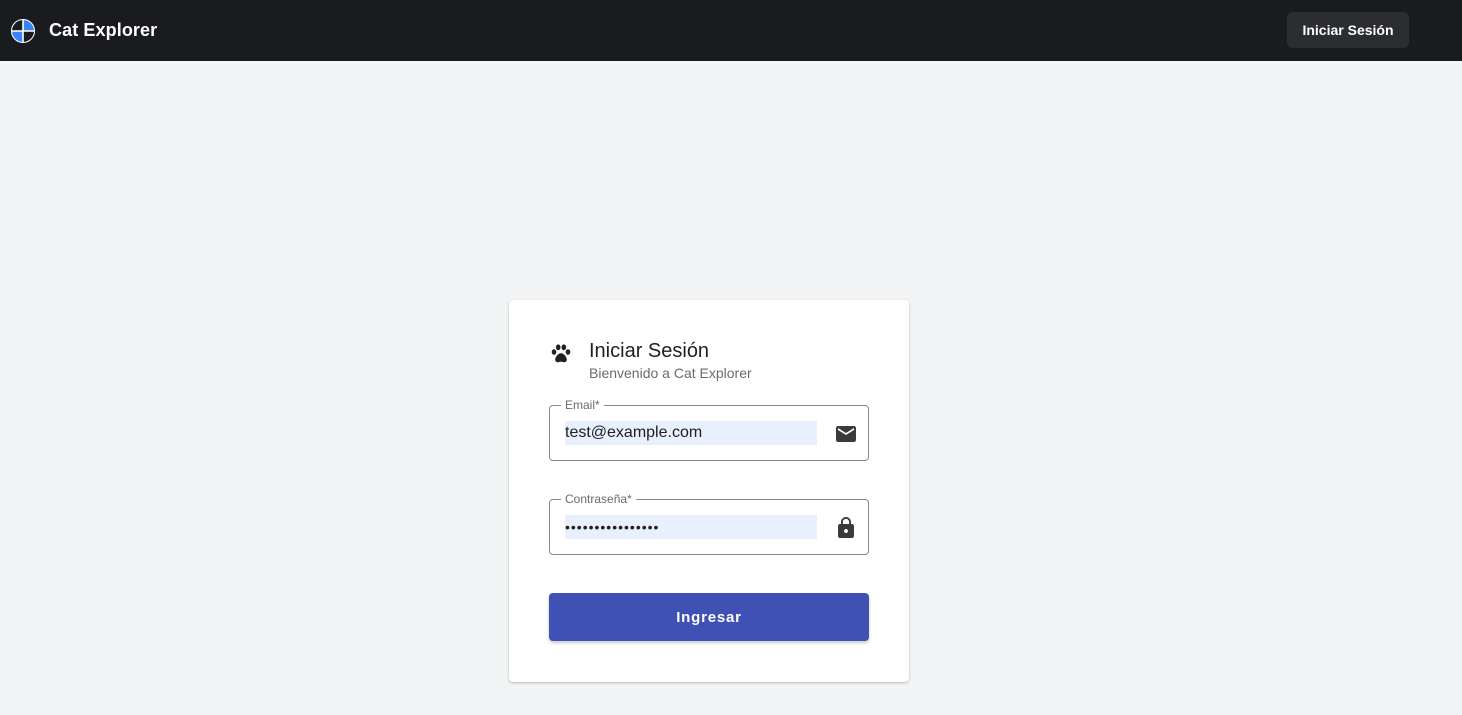  I want to click on email-field: Email*, so click(709, 429).